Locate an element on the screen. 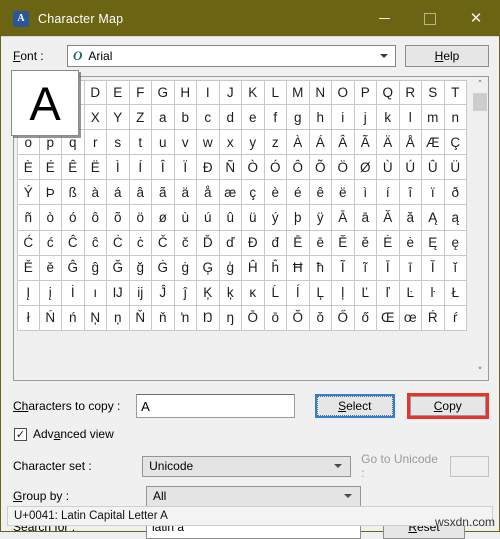 This screenshot has width=500, height=539. character-cell: Ĩ is located at coordinates (343, 268).